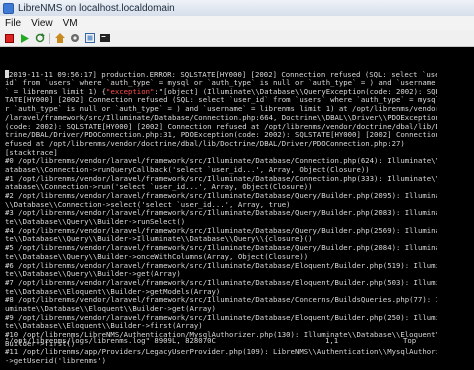 The image size is (474, 370). I want to click on menu-file: File, so click(13, 23).